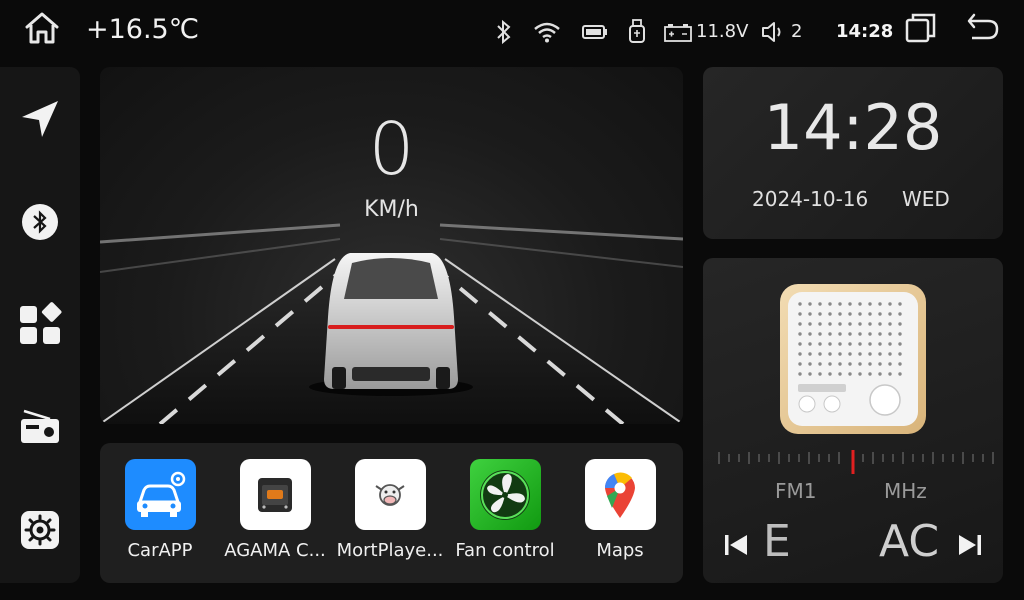 This screenshot has height=600, width=1024. I want to click on app-carapp: CarAPP, so click(160, 510).